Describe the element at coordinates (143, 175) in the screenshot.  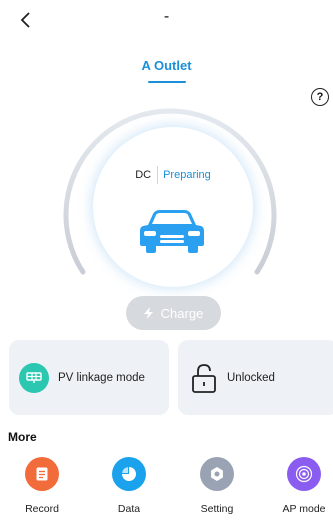
I see `outlet-type: DC` at that location.